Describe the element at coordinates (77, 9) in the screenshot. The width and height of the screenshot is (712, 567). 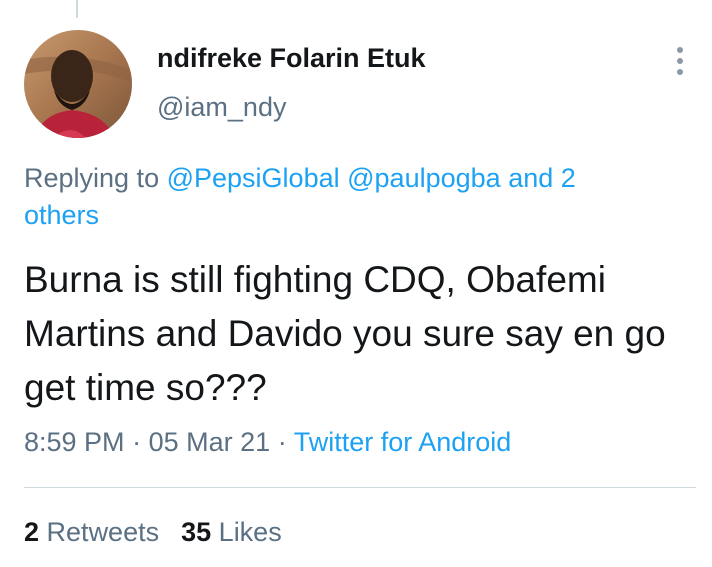
I see `thread-connector-line` at that location.